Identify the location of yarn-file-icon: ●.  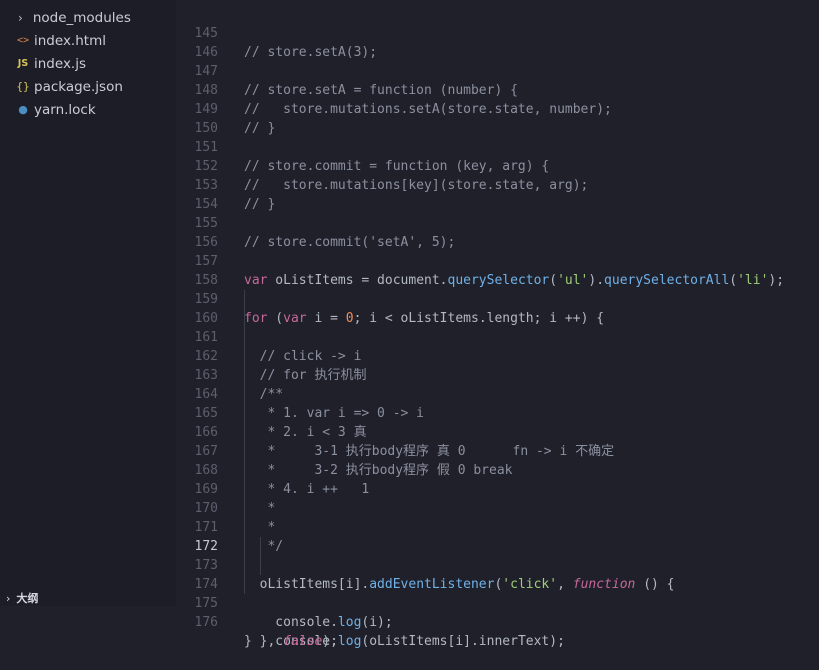
(23, 109).